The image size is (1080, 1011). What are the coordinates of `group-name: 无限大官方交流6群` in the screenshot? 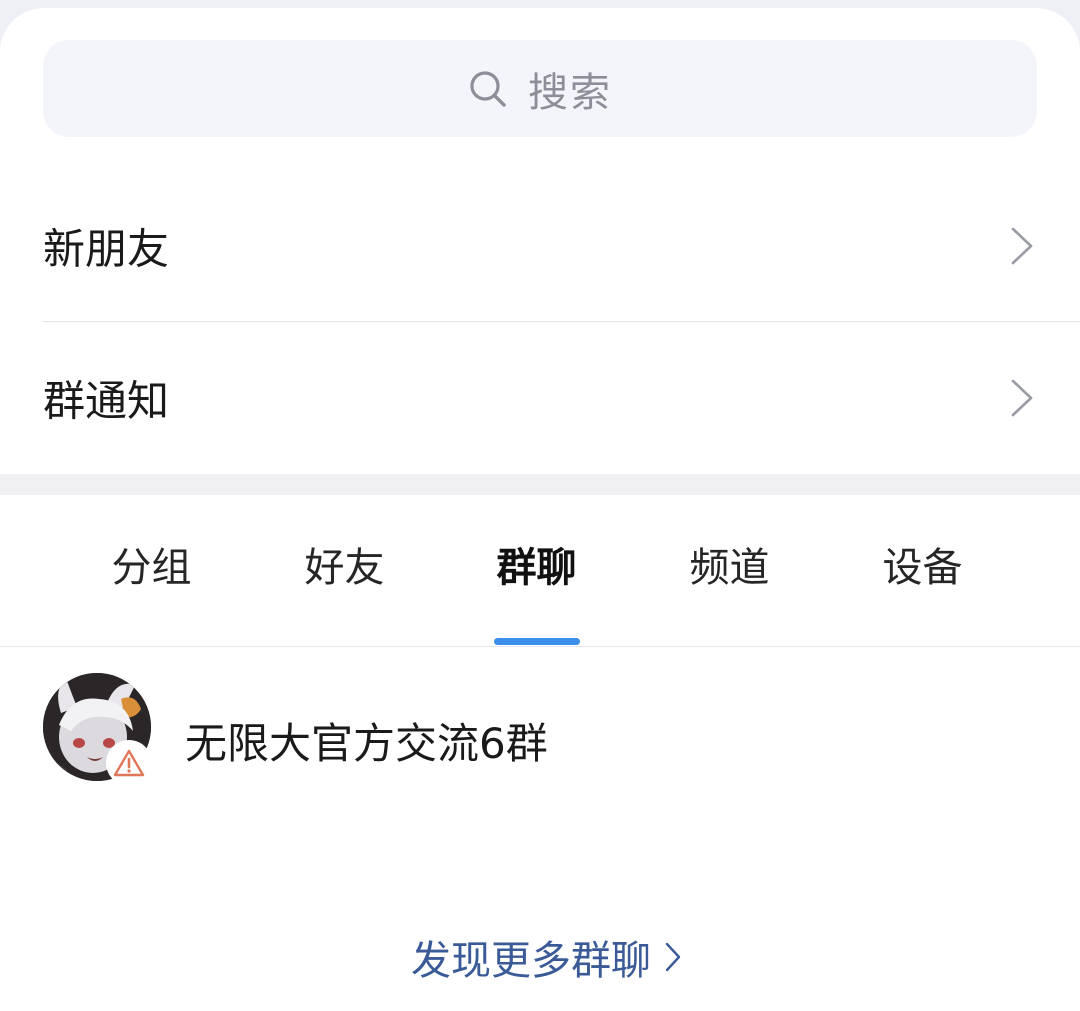 It's located at (366, 743).